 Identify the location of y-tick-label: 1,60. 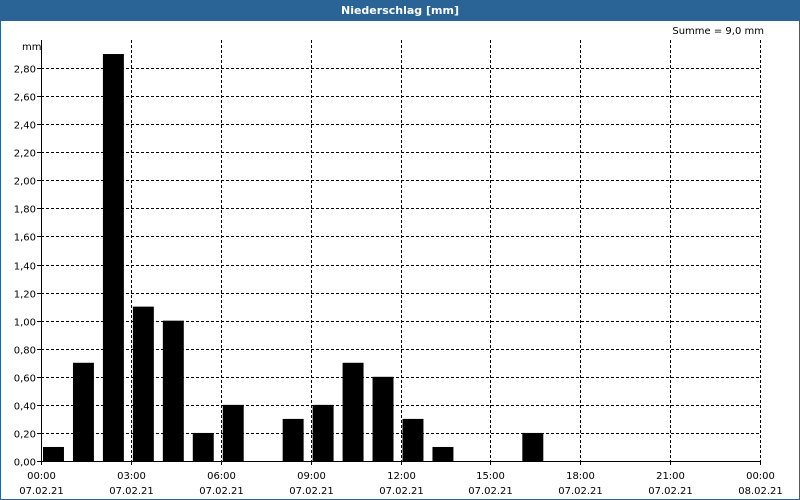
(25, 238).